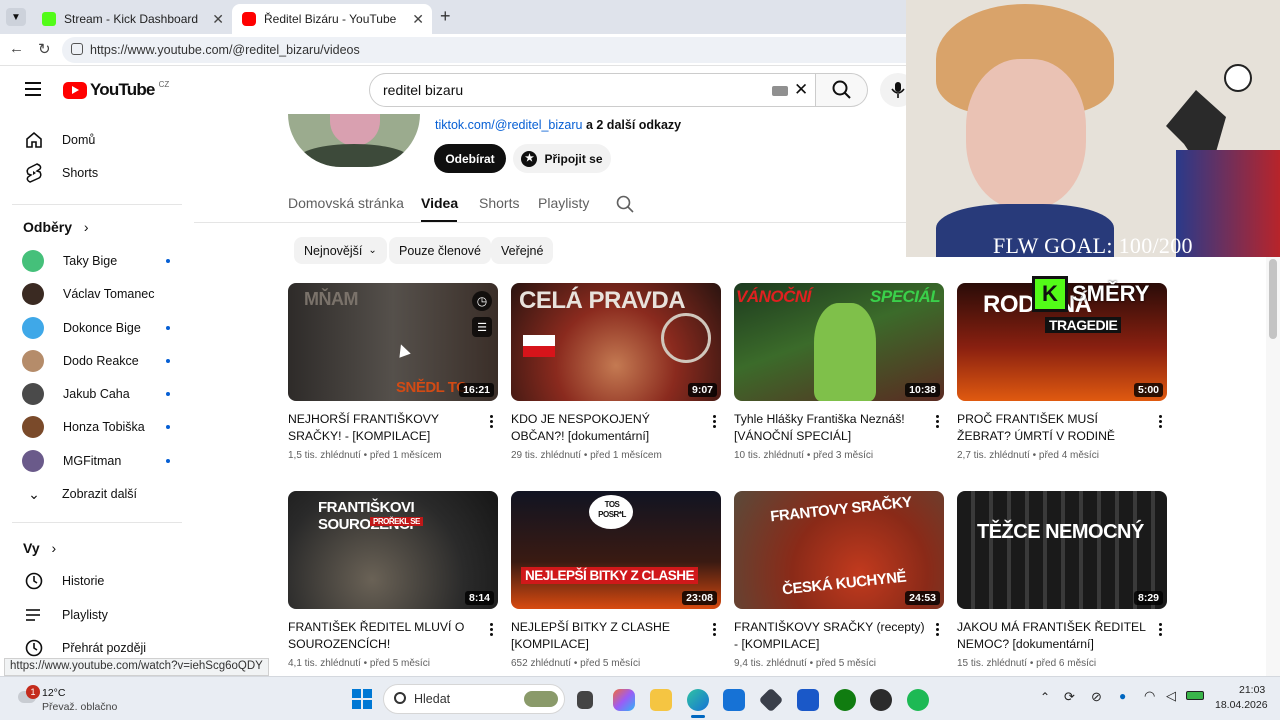 This screenshot has height=720, width=1280. I want to click on filter-chip-public: Veřejné, so click(522, 250).